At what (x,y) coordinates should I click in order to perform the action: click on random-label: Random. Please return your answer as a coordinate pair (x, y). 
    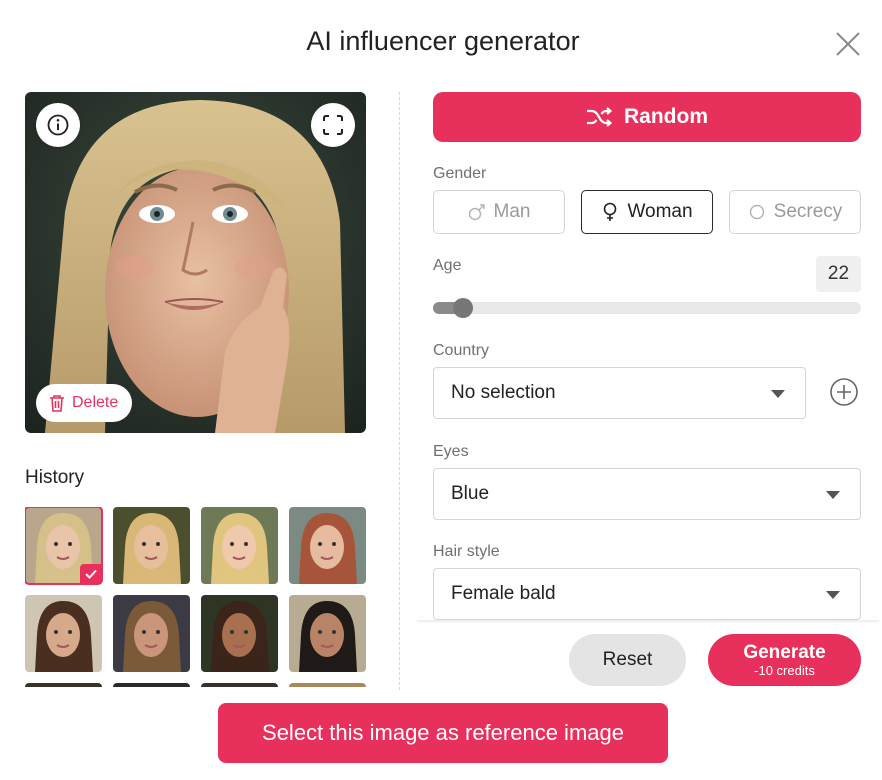
    Looking at the image, I should click on (666, 116).